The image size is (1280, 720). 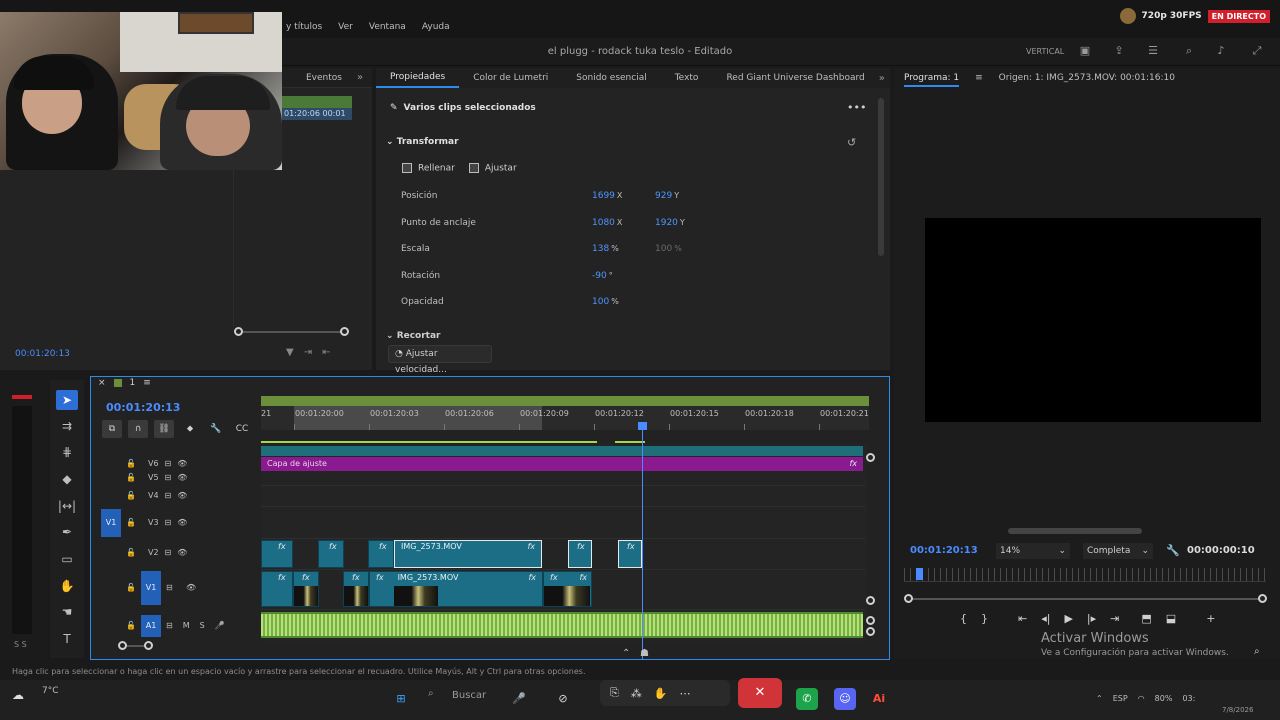 I want to click on rectangle-icon: ▭, so click(x=67, y=559).